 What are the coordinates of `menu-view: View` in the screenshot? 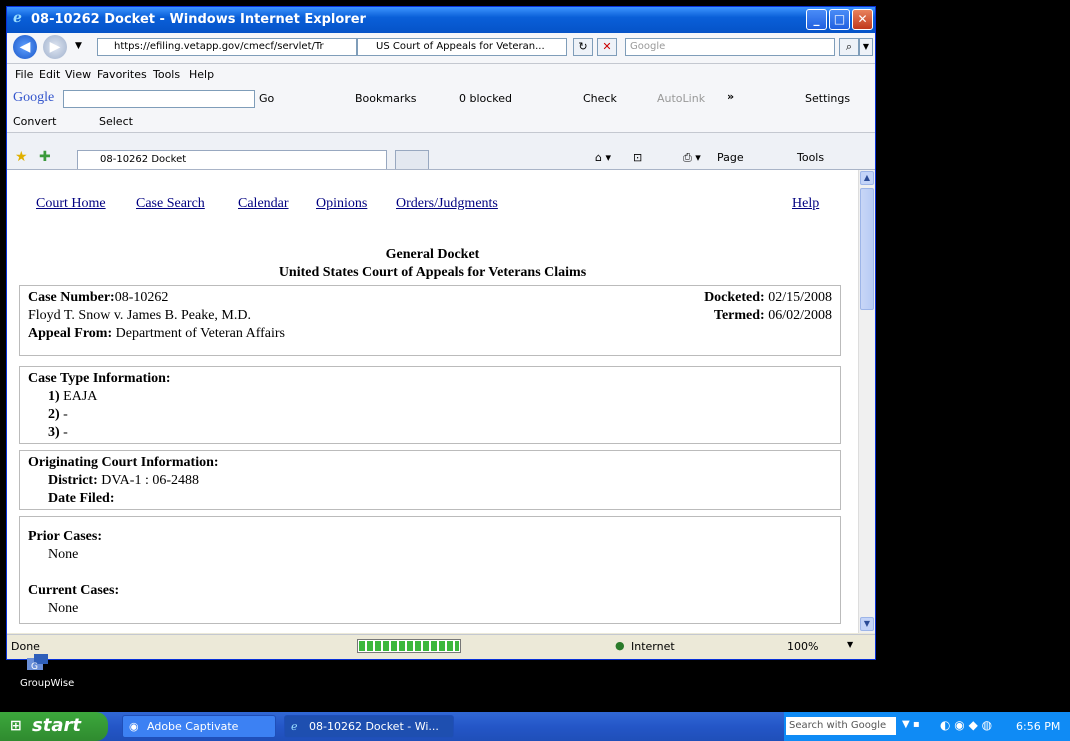 It's located at (78, 74).